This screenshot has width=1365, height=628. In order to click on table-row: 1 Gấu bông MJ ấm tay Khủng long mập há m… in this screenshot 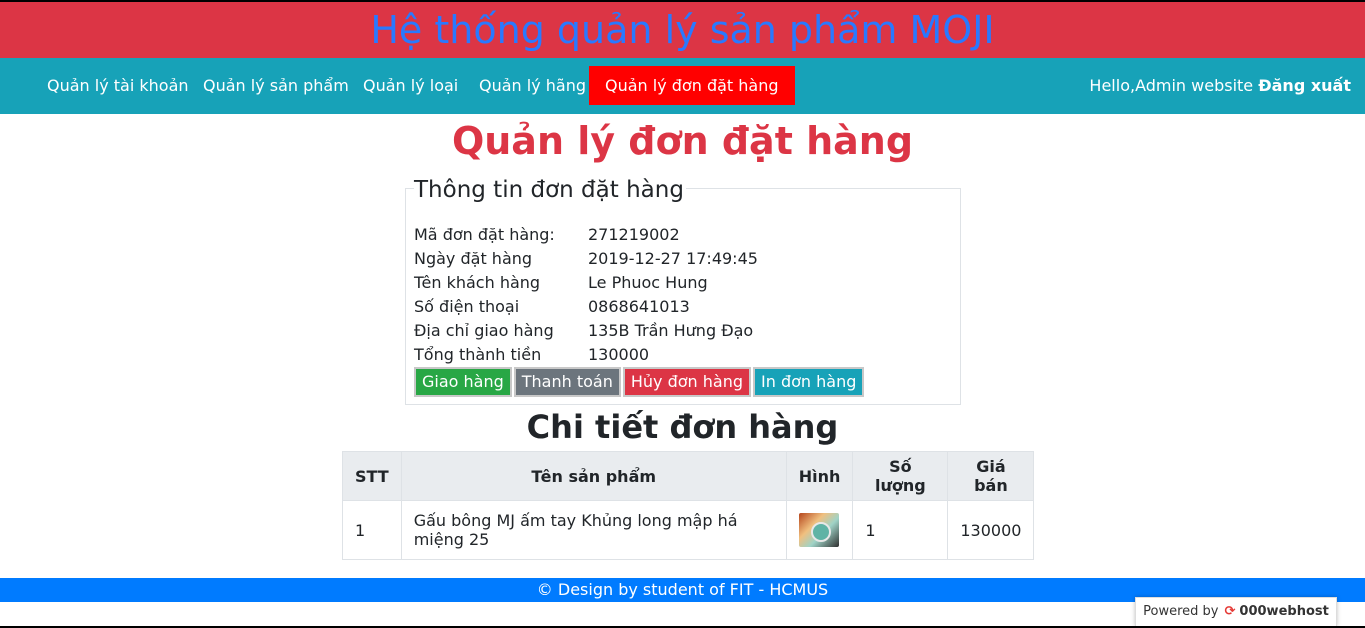, I will do `click(688, 530)`.